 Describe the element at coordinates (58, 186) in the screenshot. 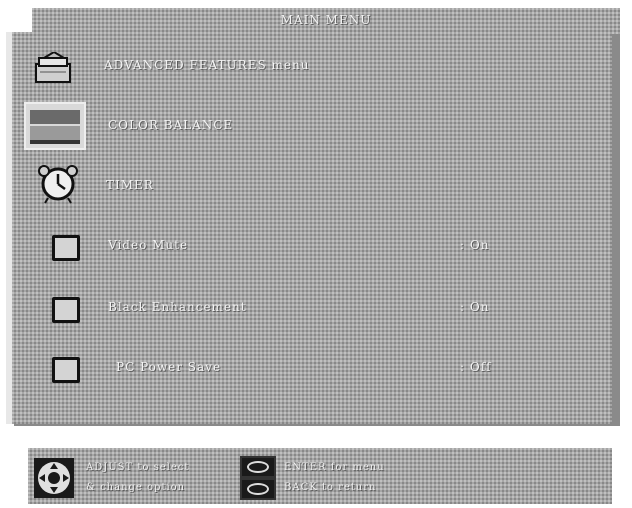

I see `alarm-clock-icon` at that location.